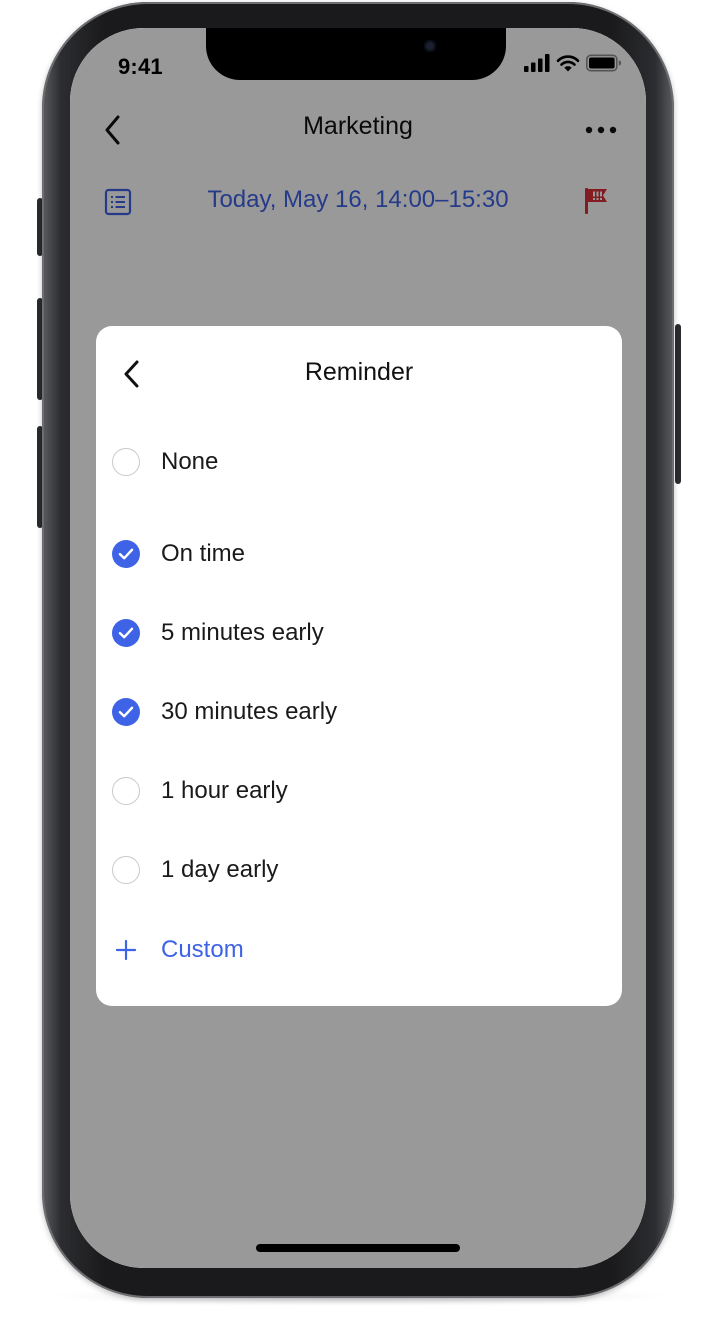  I want to click on option-label: 5 minutes early, so click(242, 632).